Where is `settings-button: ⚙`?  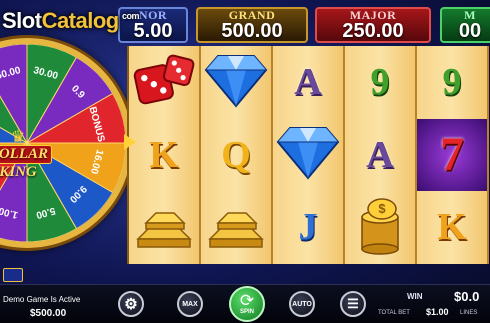
settings-button: ⚙ is located at coordinates (131, 304).